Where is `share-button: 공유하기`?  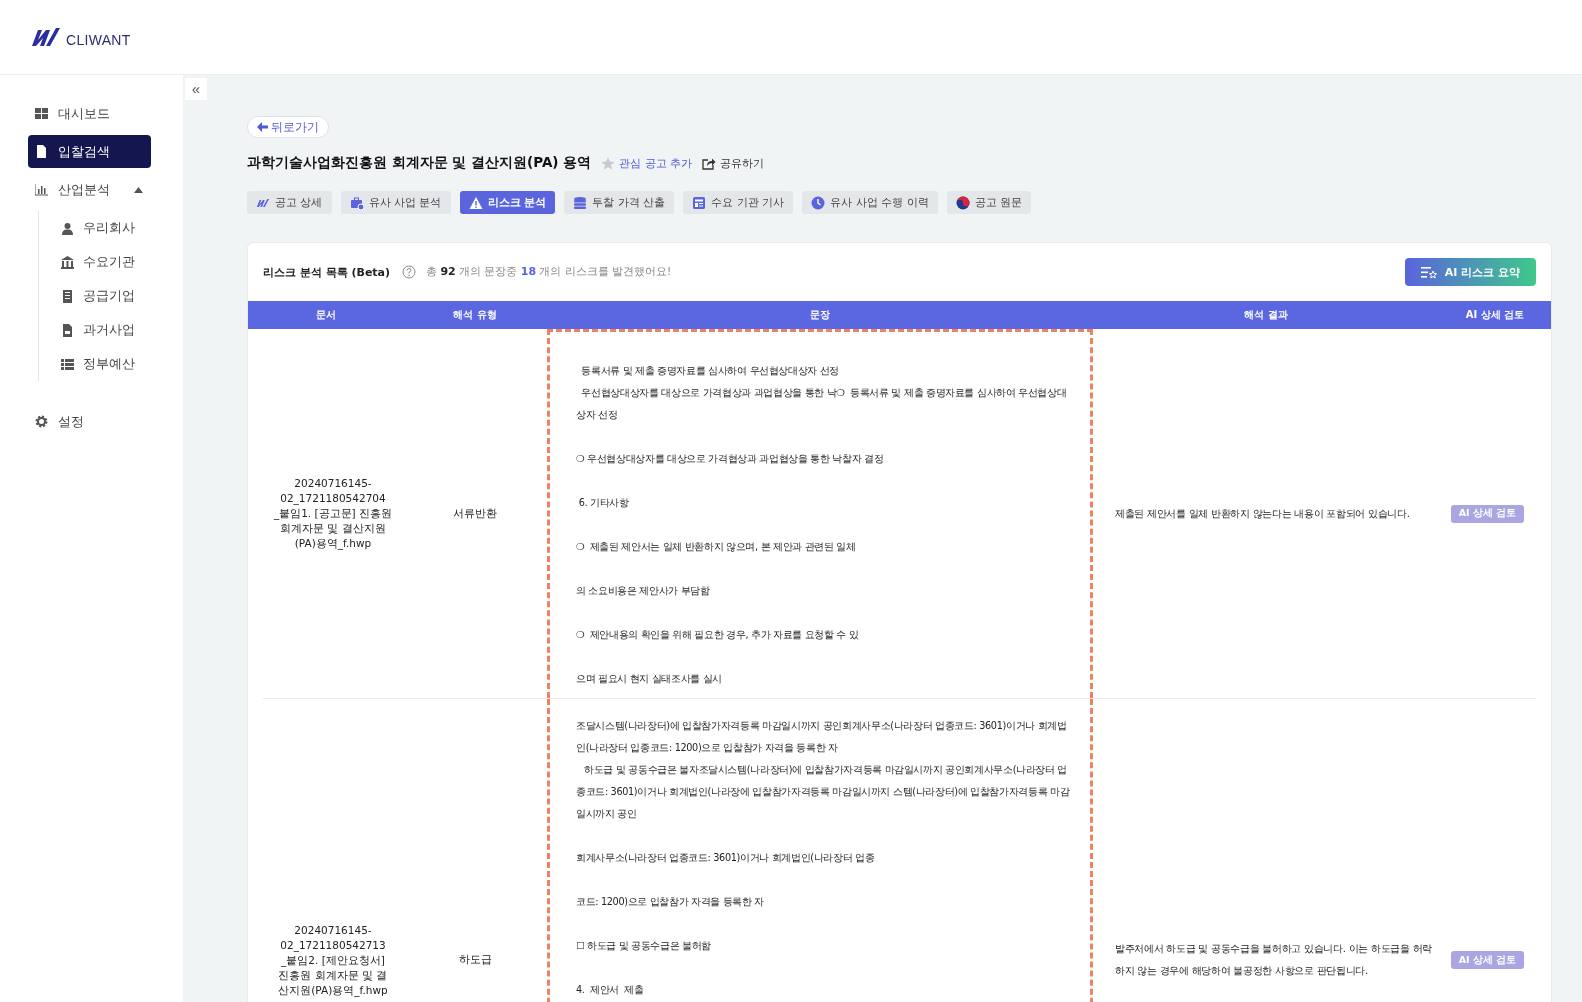
share-button: 공유하기 is located at coordinates (733, 163).